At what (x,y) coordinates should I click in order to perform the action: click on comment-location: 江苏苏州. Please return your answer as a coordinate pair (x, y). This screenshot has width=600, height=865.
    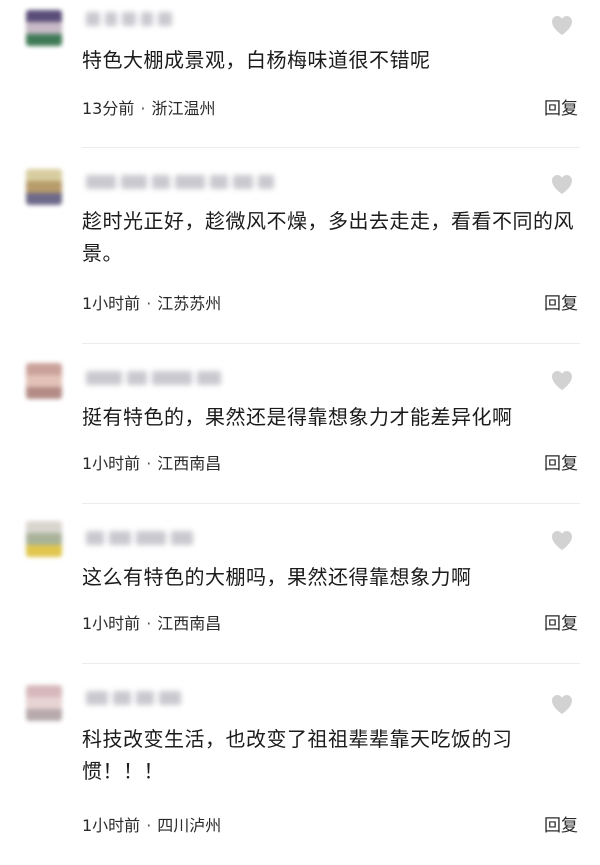
    Looking at the image, I should click on (189, 303).